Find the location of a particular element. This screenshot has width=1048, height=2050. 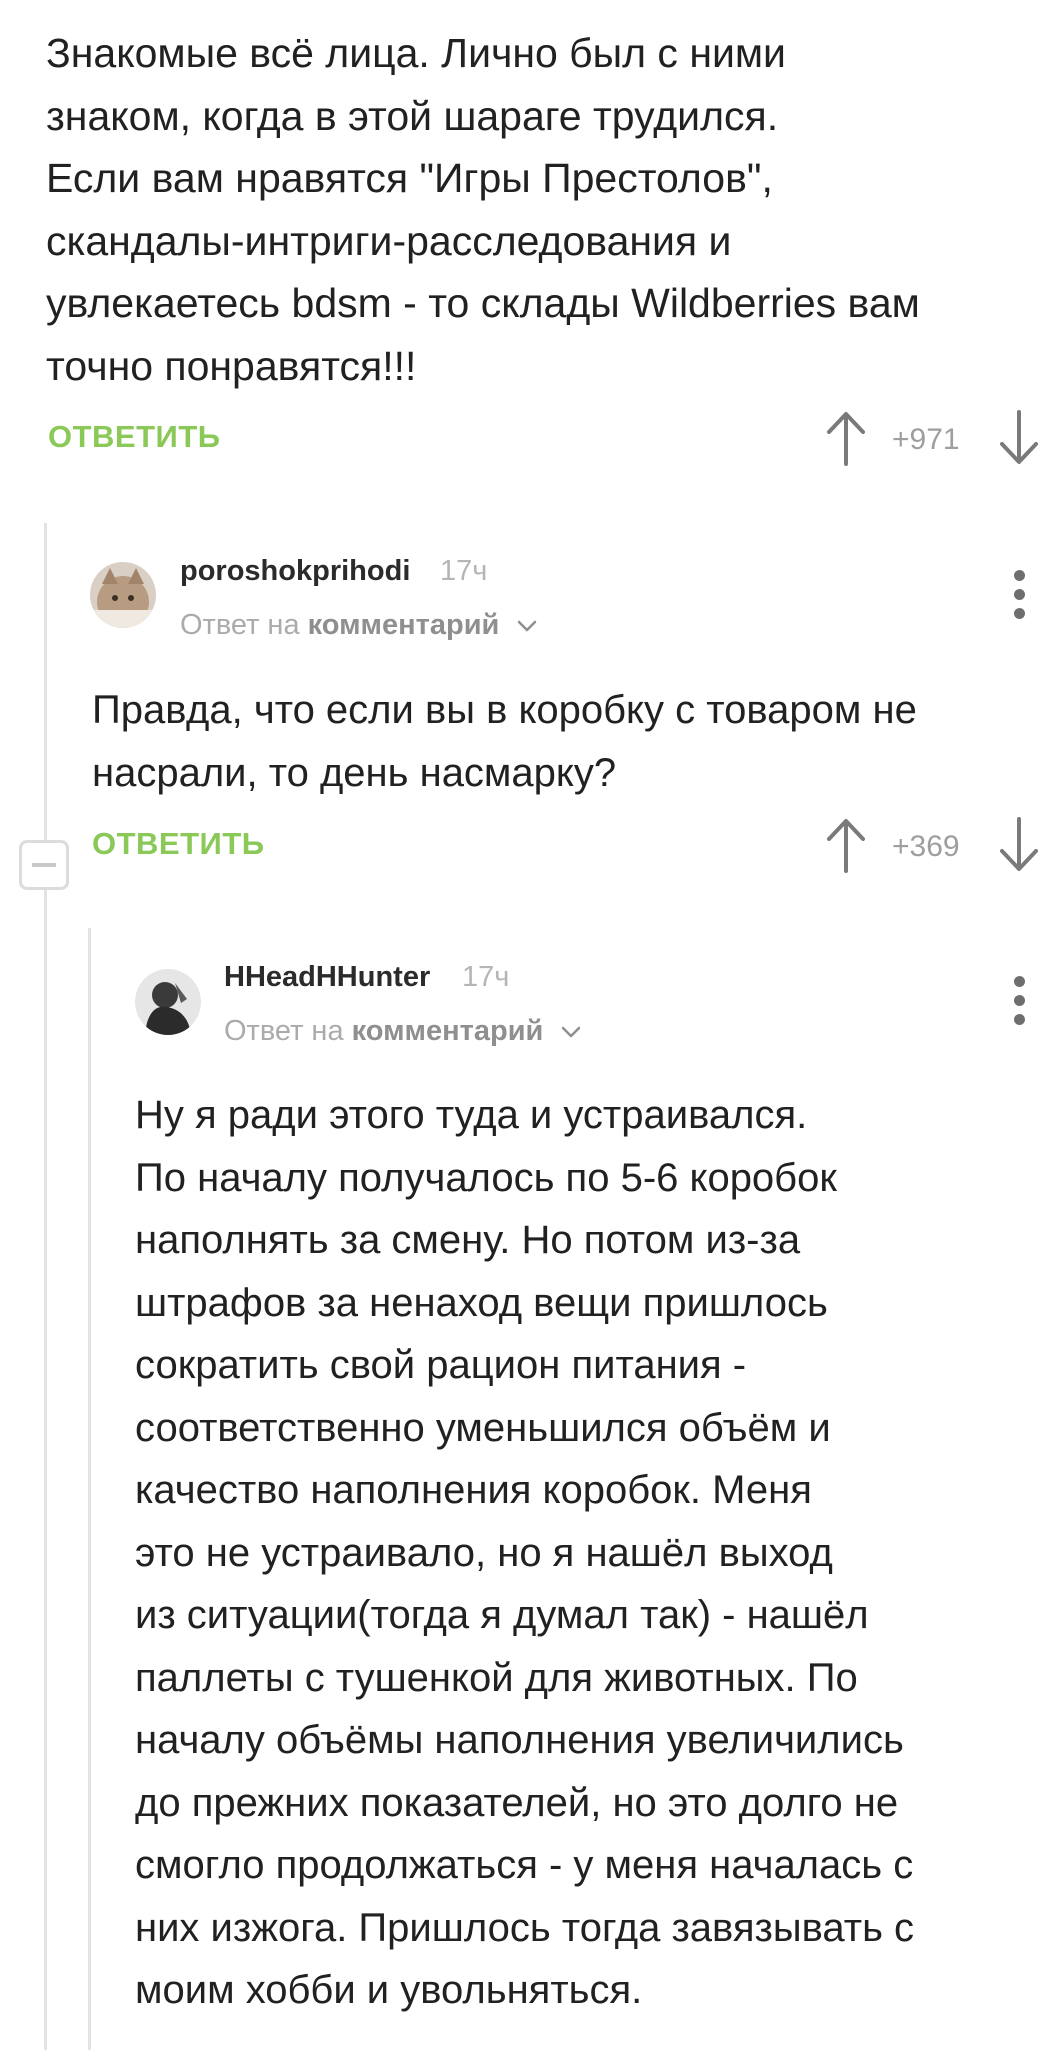

comment-line: них изжога. Пришлось тогда завязывать с is located at coordinates (525, 1927).